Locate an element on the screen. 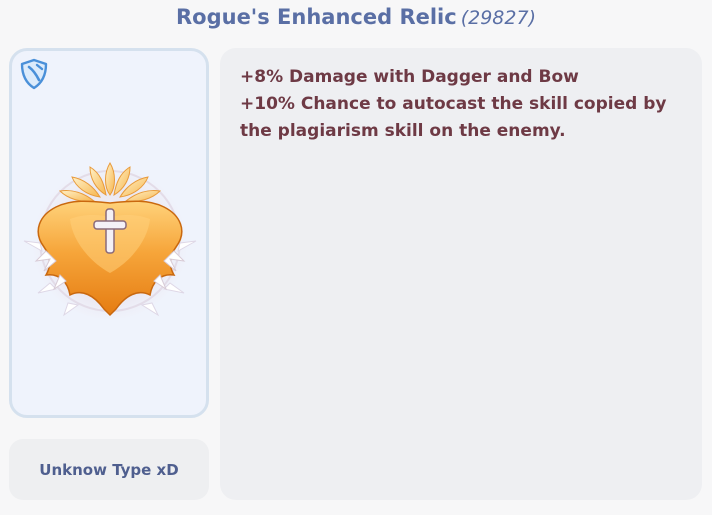 This screenshot has width=712, height=515. item-type-label: Unknow Type xD is located at coordinates (109, 469).